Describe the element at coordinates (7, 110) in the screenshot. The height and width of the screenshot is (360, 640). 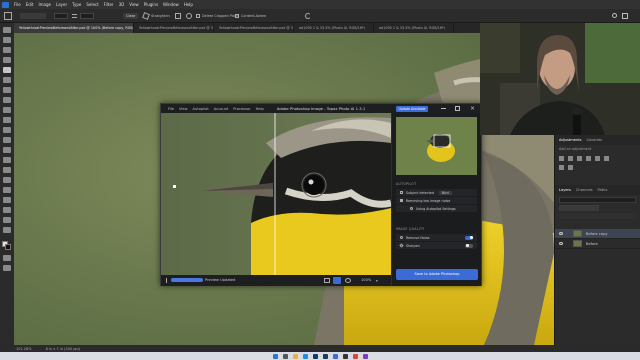
I see `brush-tool-icon` at that location.